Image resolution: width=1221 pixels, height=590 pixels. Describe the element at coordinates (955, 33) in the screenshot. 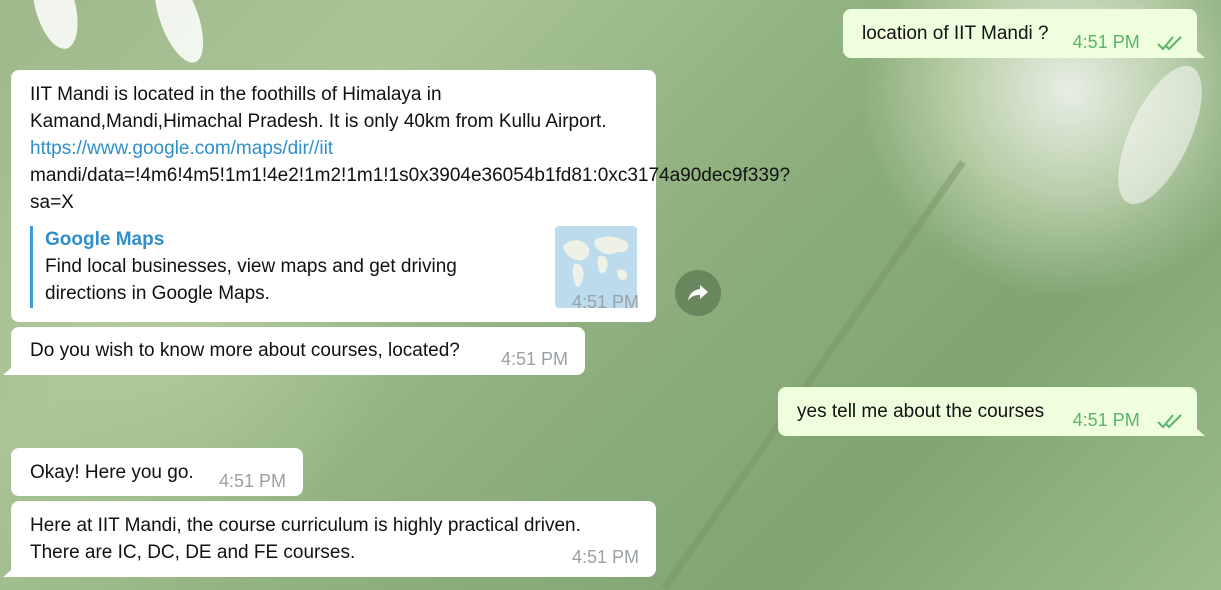

I see `message-text: location of IIT Mandi ?` at that location.